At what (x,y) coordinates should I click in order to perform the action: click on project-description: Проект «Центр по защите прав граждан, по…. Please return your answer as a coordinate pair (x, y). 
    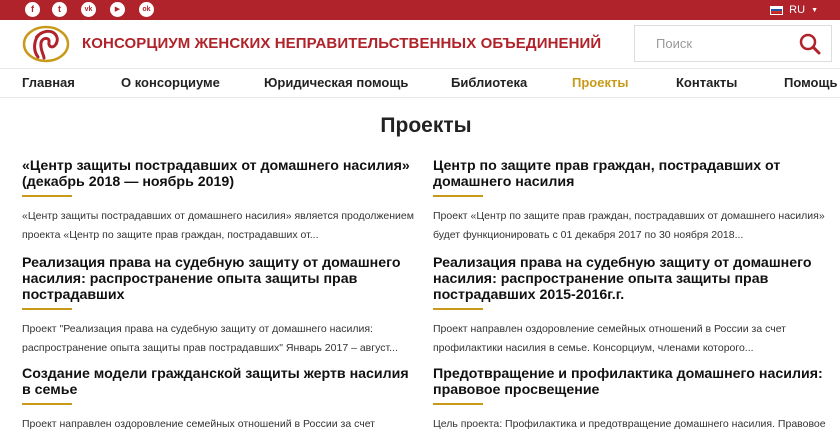
    Looking at the image, I should click on (629, 225).